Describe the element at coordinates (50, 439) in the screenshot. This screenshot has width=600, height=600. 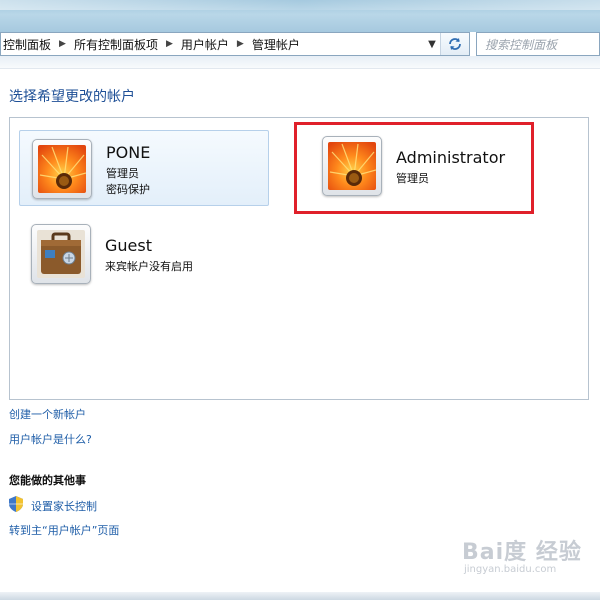
I see `what-is-account-link: 用户帐户是什么?` at that location.